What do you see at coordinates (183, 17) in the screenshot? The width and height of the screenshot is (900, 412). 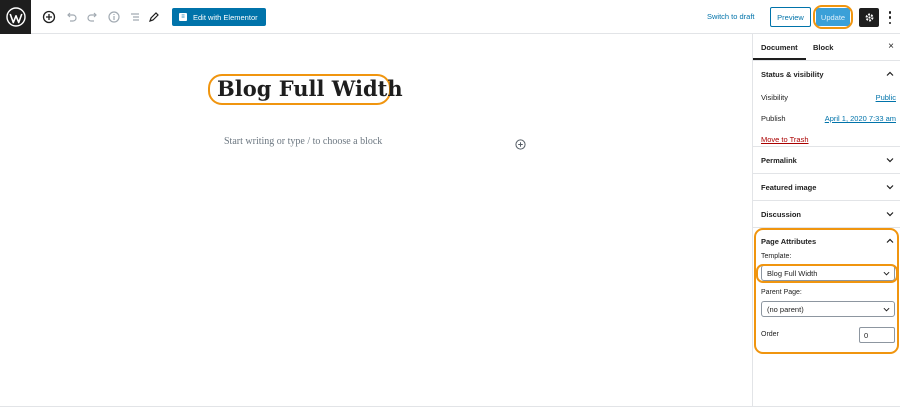 I see `elementor-icon: ≡` at bounding box center [183, 17].